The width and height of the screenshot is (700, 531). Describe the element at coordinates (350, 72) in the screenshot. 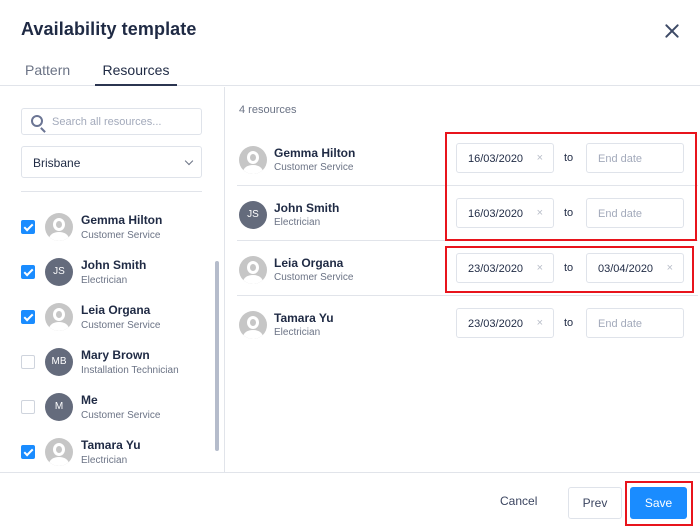

I see `tab-bar: Pattern Resources` at that location.